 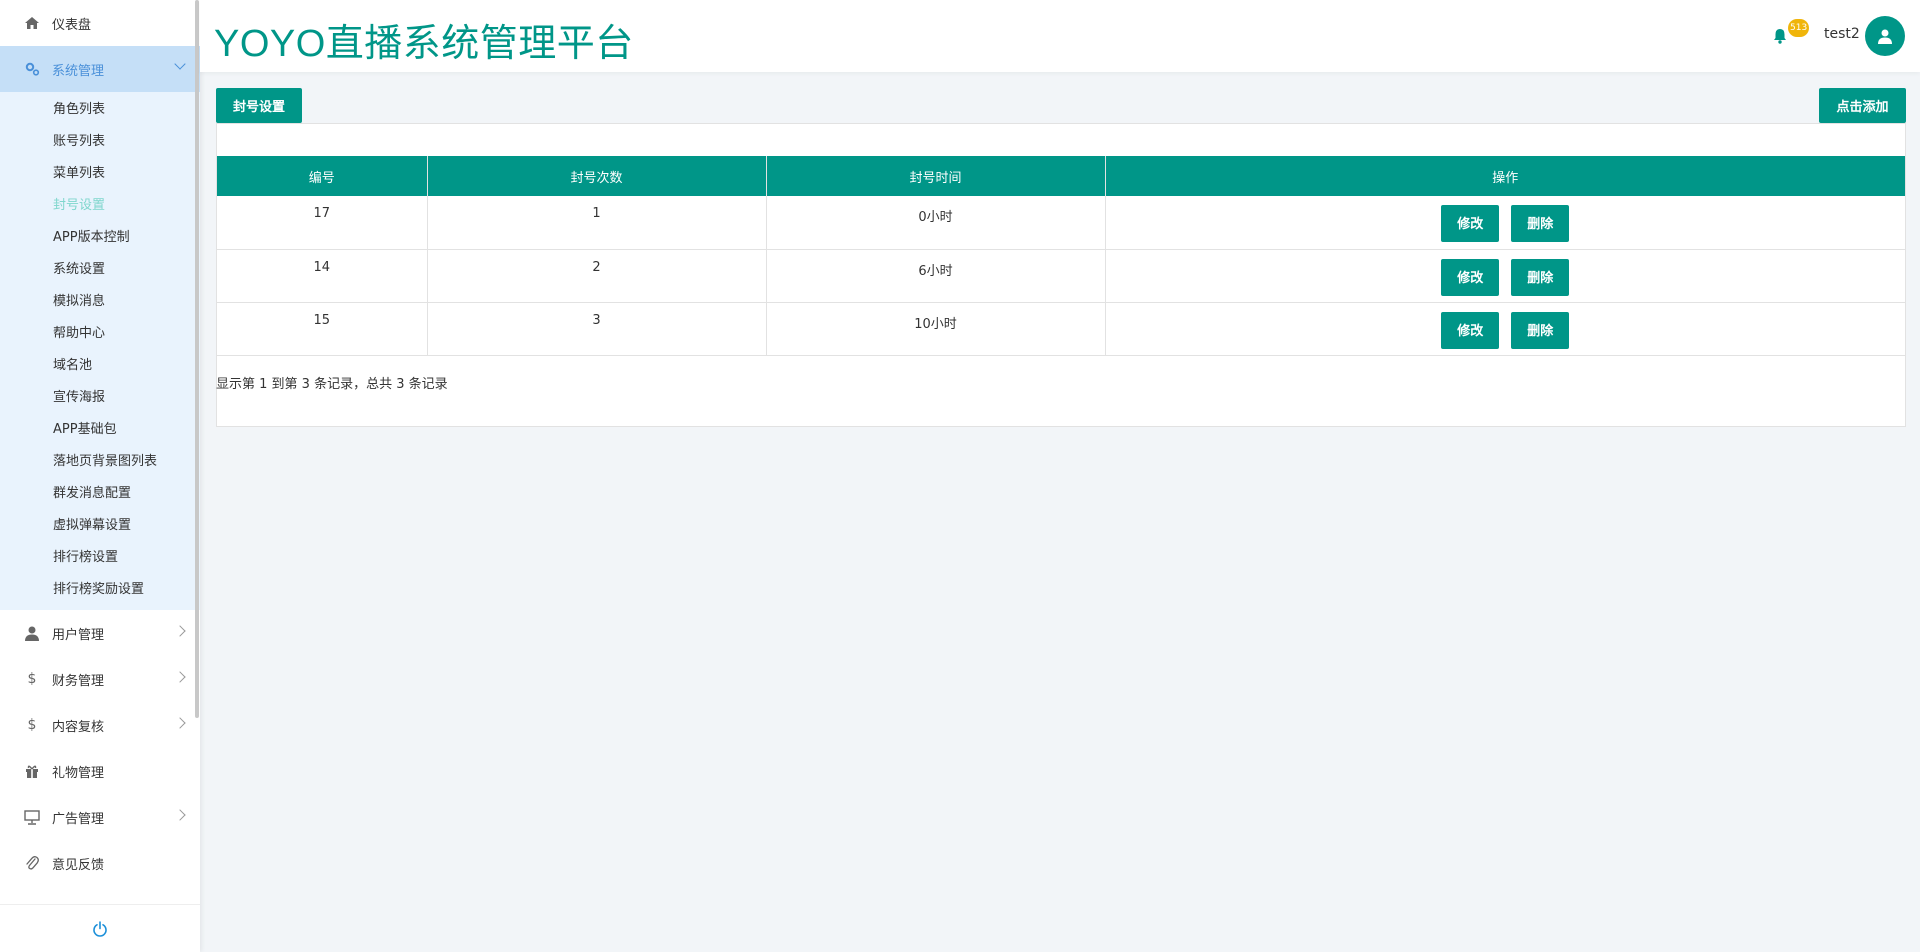 I want to click on menu-dashboard: 仪表盘, so click(x=100, y=23).